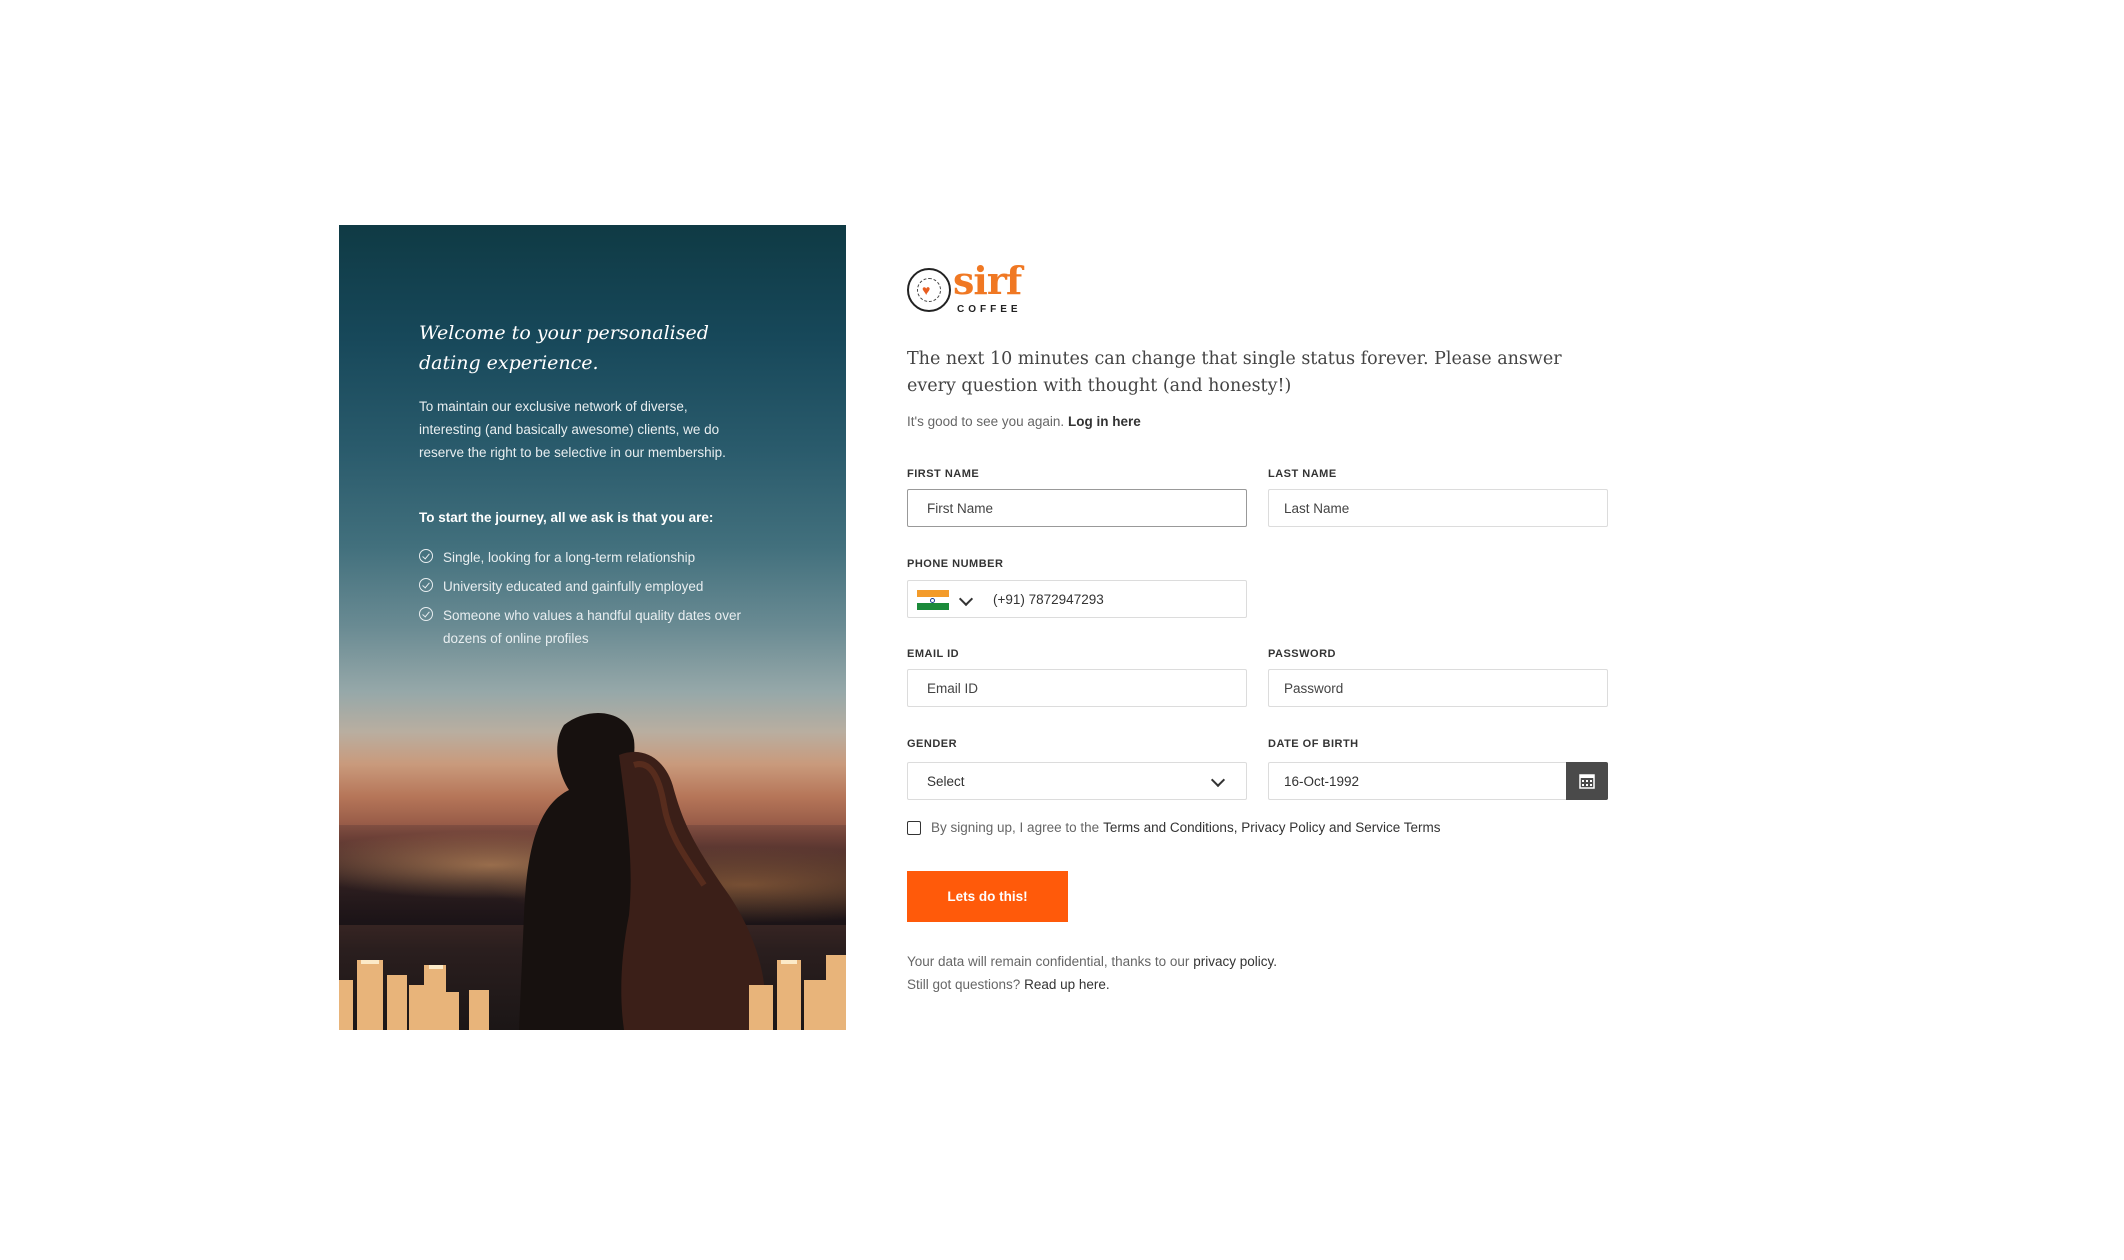 The width and height of the screenshot is (2124, 1260). What do you see at coordinates (933, 600) in the screenshot?
I see `india-flag-icon` at bounding box center [933, 600].